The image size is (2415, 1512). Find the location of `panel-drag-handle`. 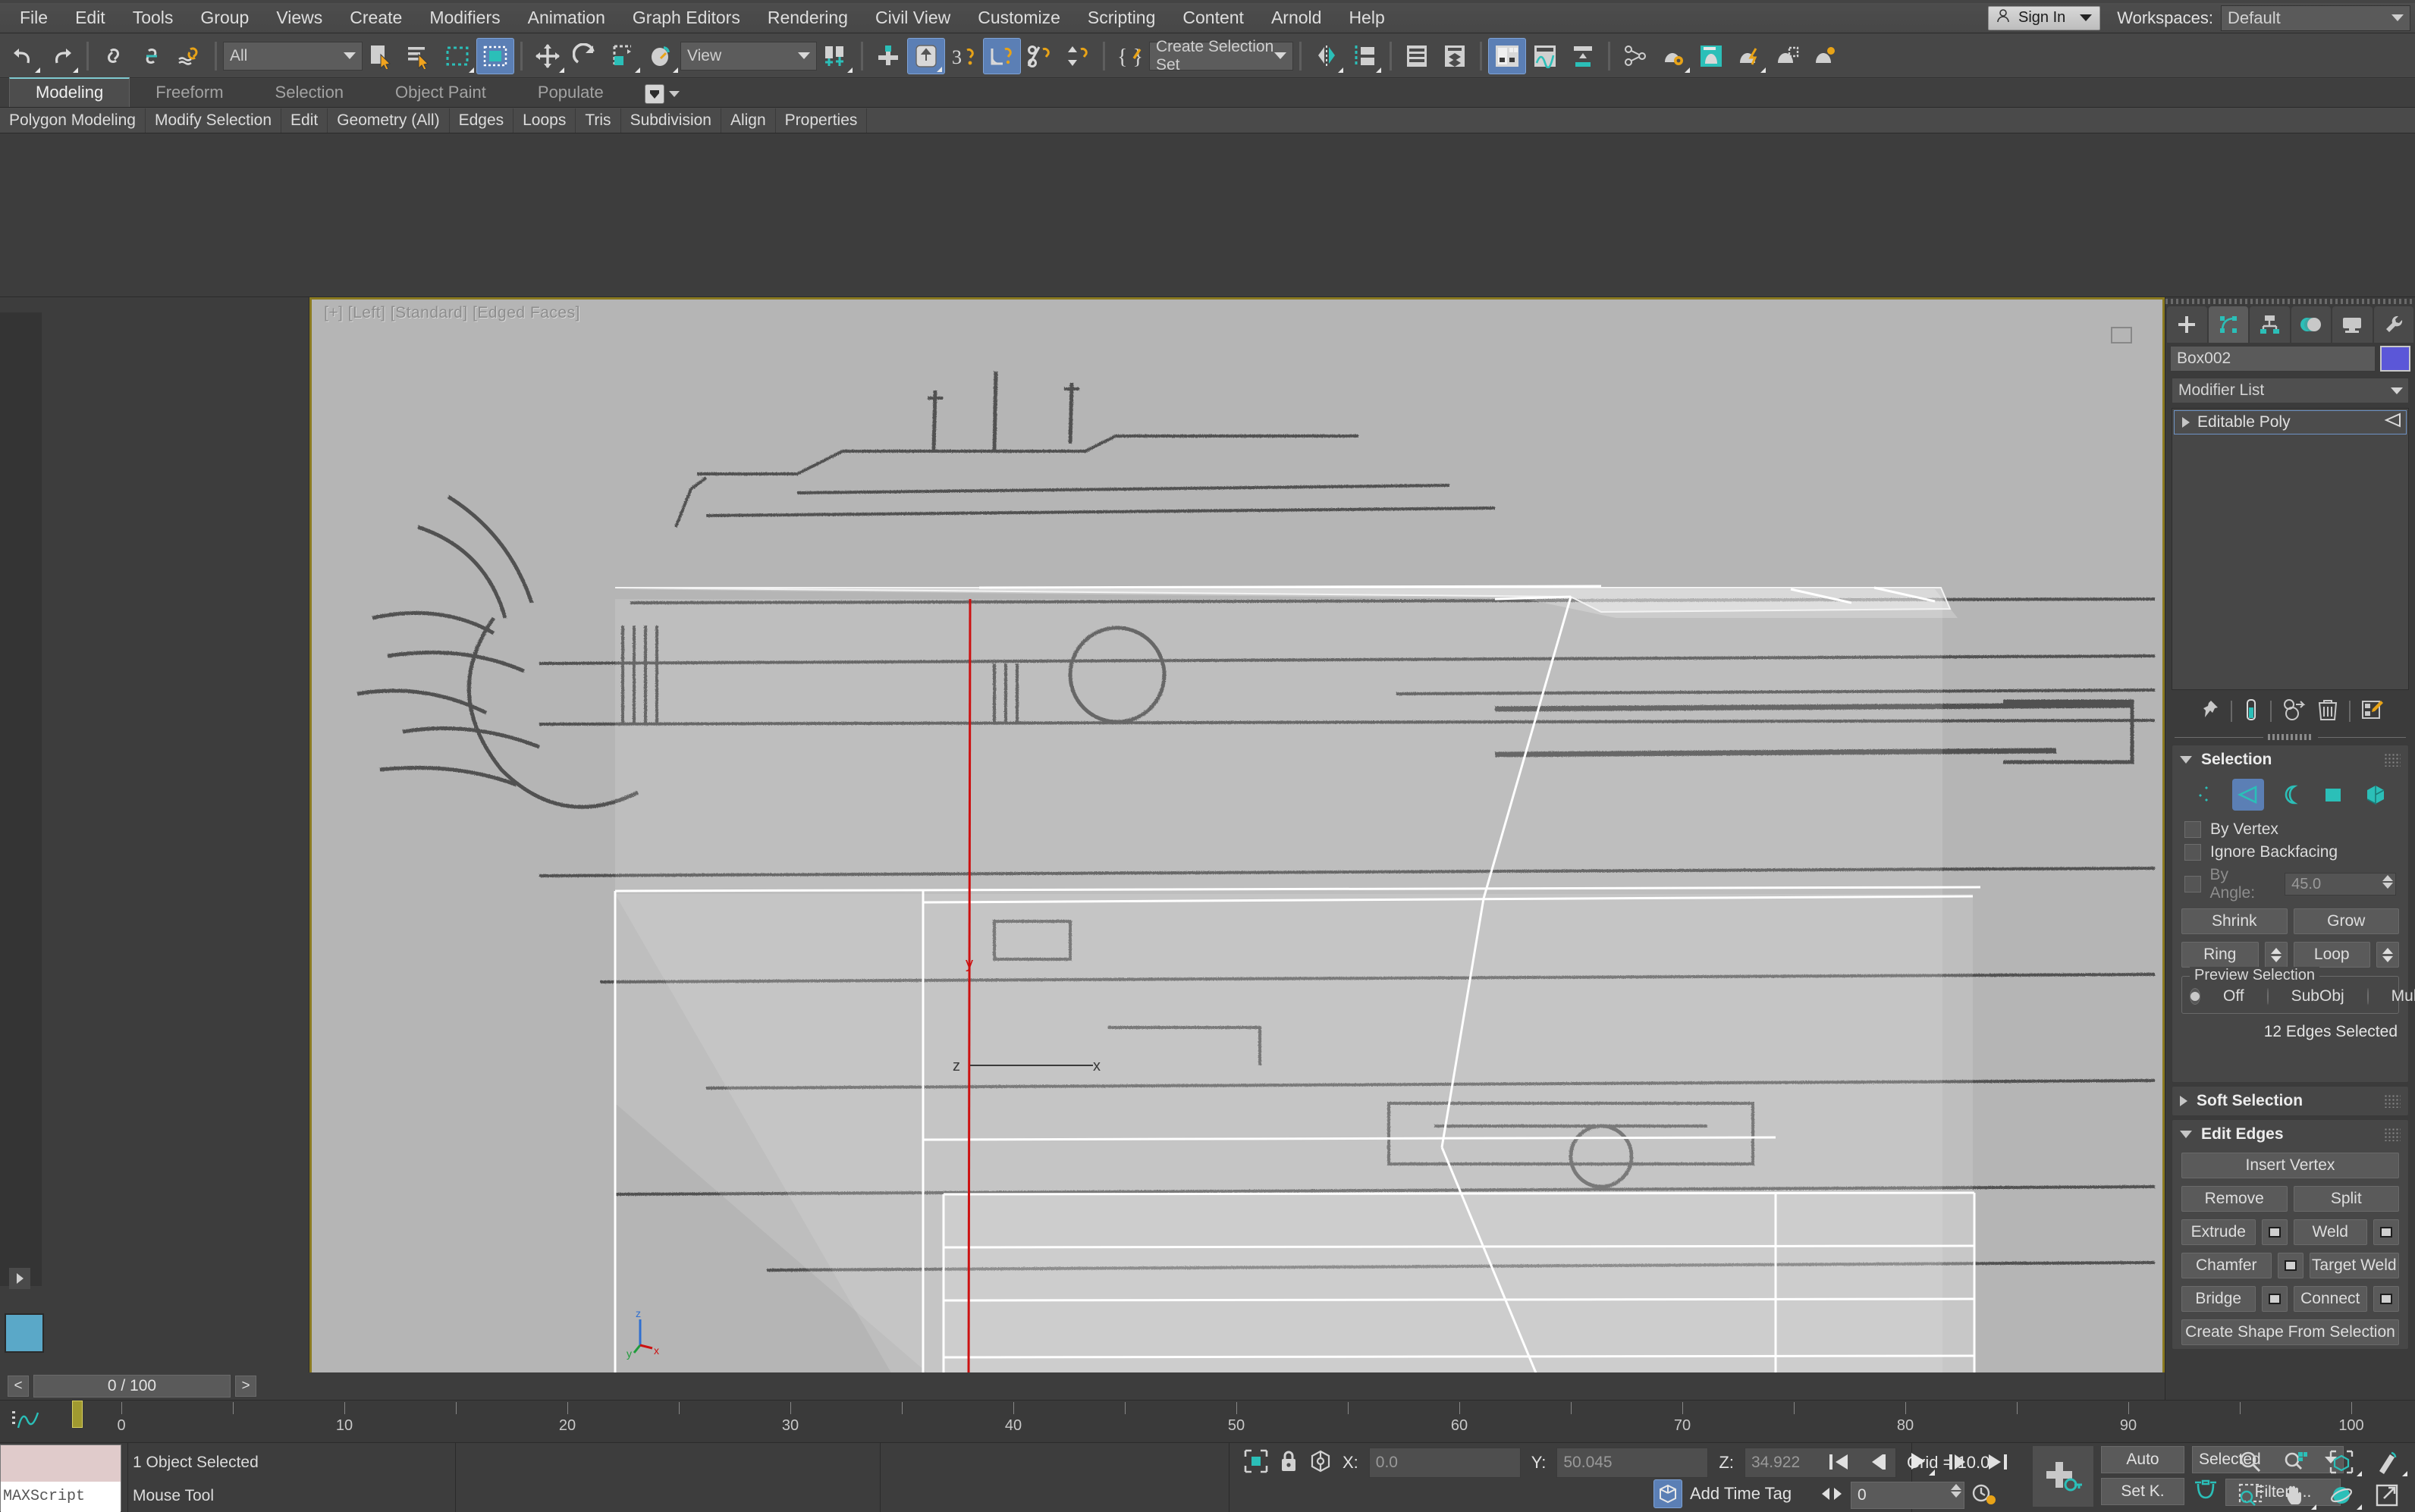

panel-drag-handle is located at coordinates (2290, 301).